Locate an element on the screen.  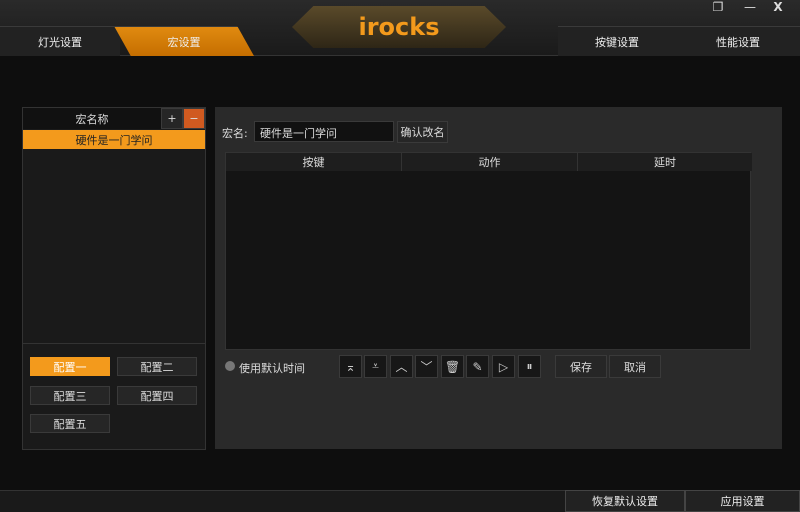
cancel-button: 取消 is located at coordinates (635, 366).